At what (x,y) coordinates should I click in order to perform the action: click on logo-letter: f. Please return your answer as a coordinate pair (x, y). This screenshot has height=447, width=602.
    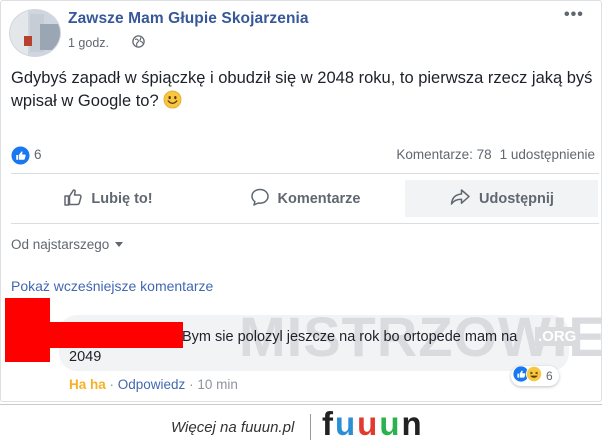
    Looking at the image, I should click on (328, 423).